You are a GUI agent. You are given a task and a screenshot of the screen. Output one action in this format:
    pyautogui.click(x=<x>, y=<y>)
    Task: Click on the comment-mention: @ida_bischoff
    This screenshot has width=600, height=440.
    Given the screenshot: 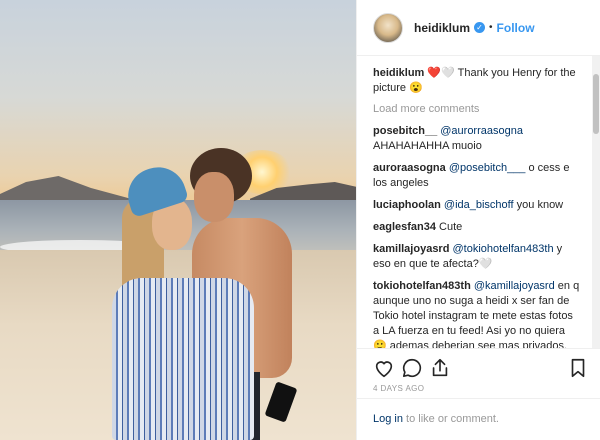 What is the action you would take?
    pyautogui.click(x=479, y=205)
    